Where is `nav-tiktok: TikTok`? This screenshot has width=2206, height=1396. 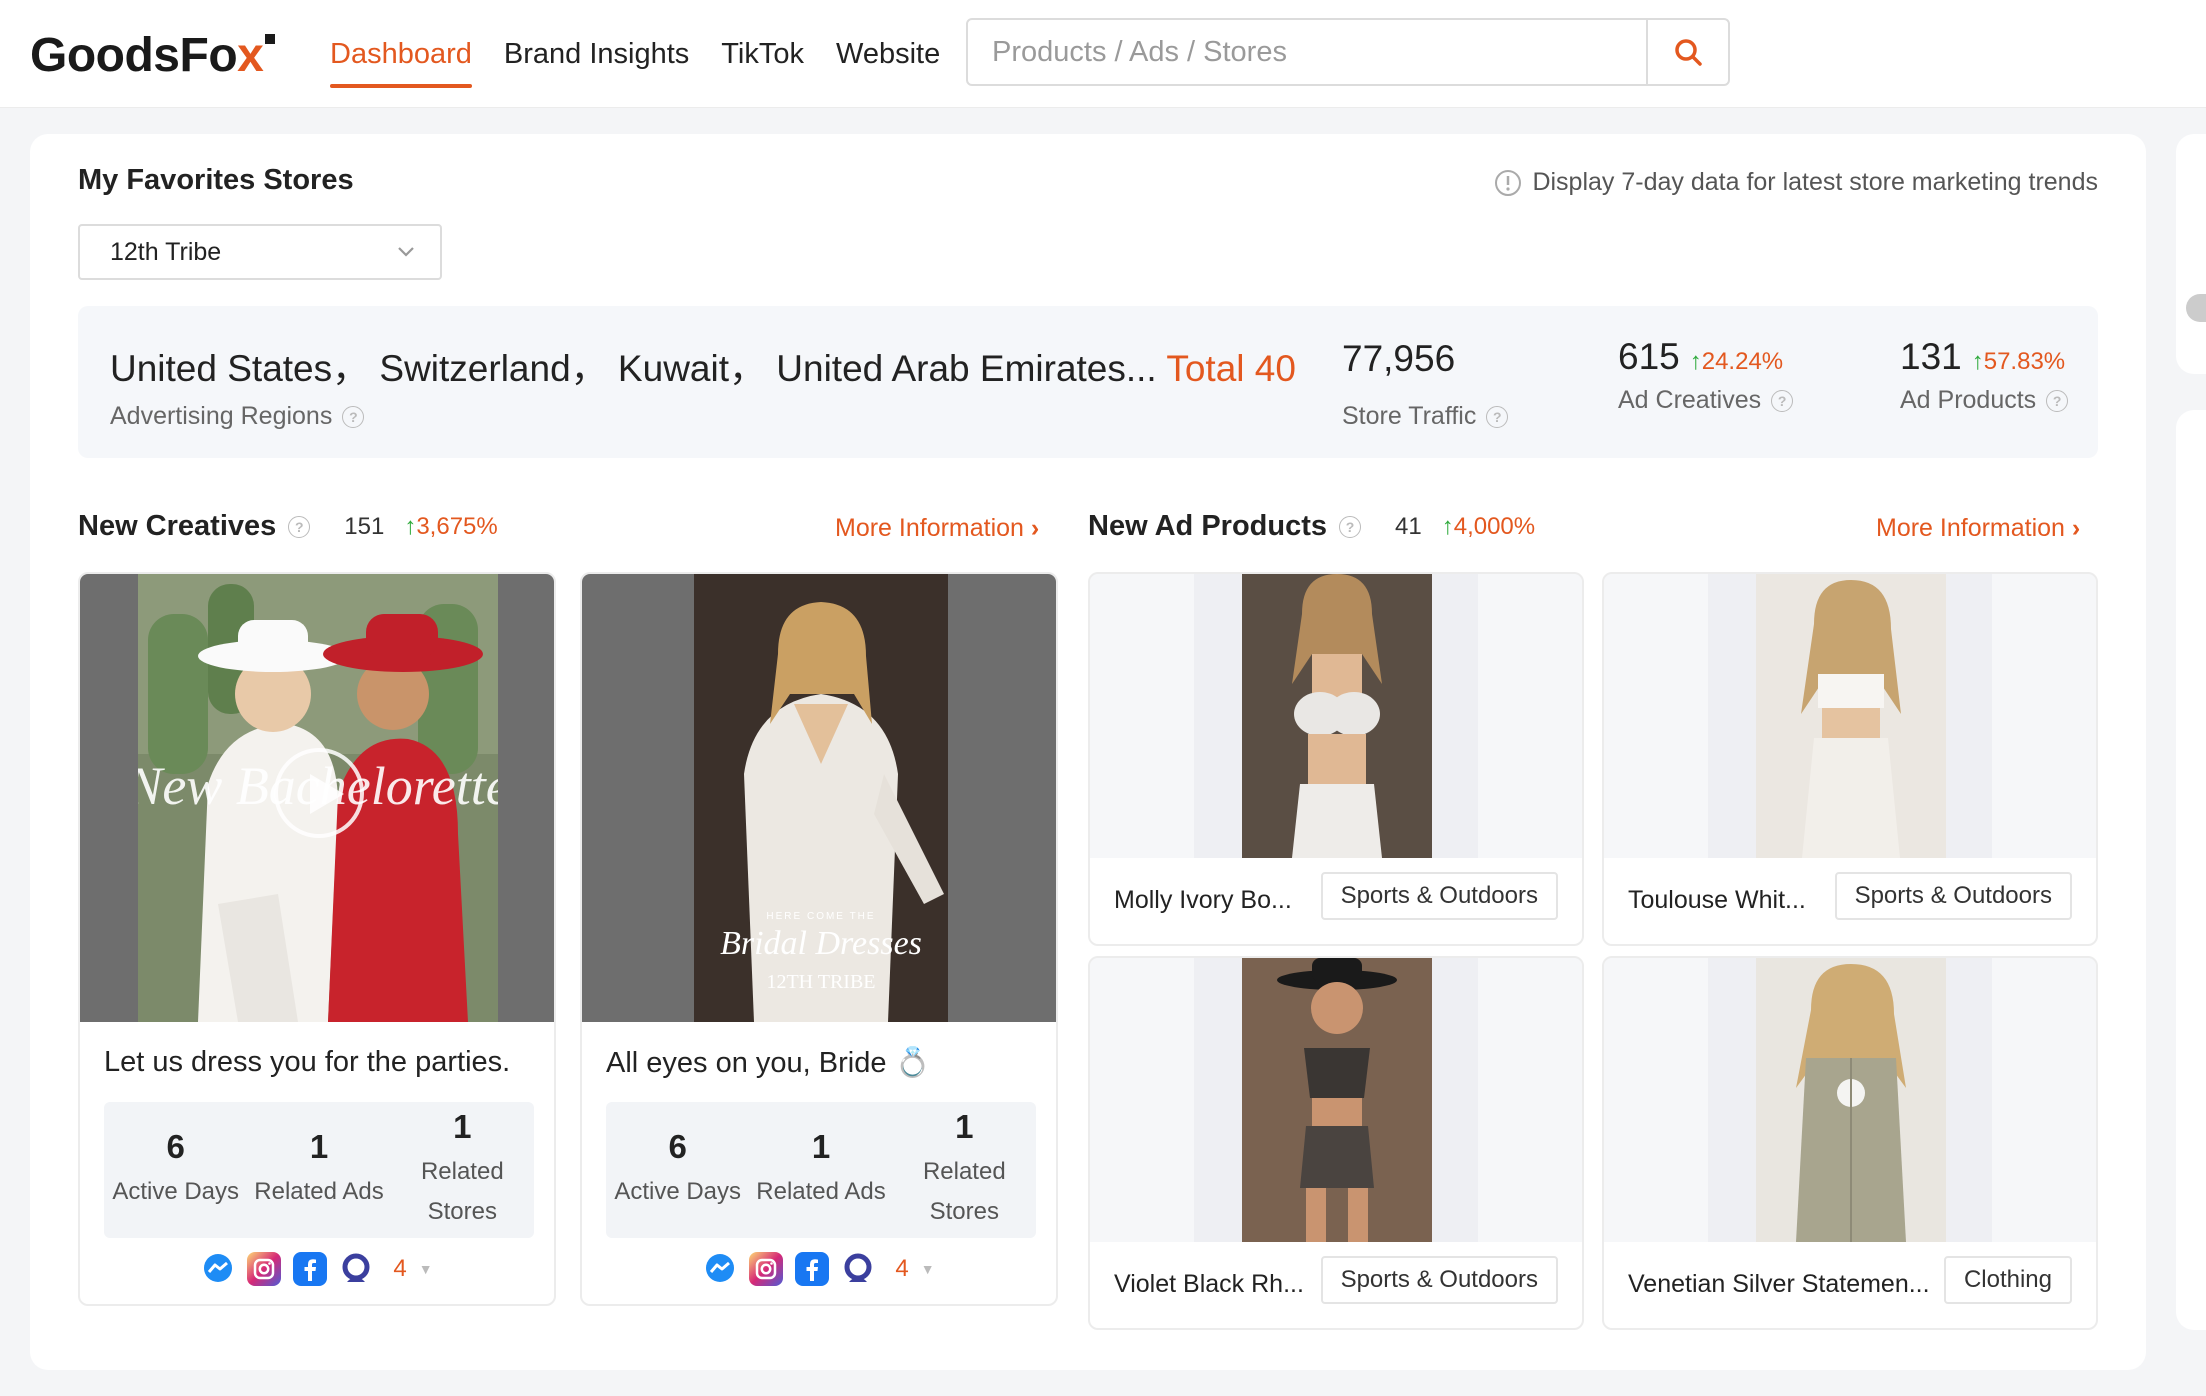
nav-tiktok: TikTok is located at coordinates (762, 54).